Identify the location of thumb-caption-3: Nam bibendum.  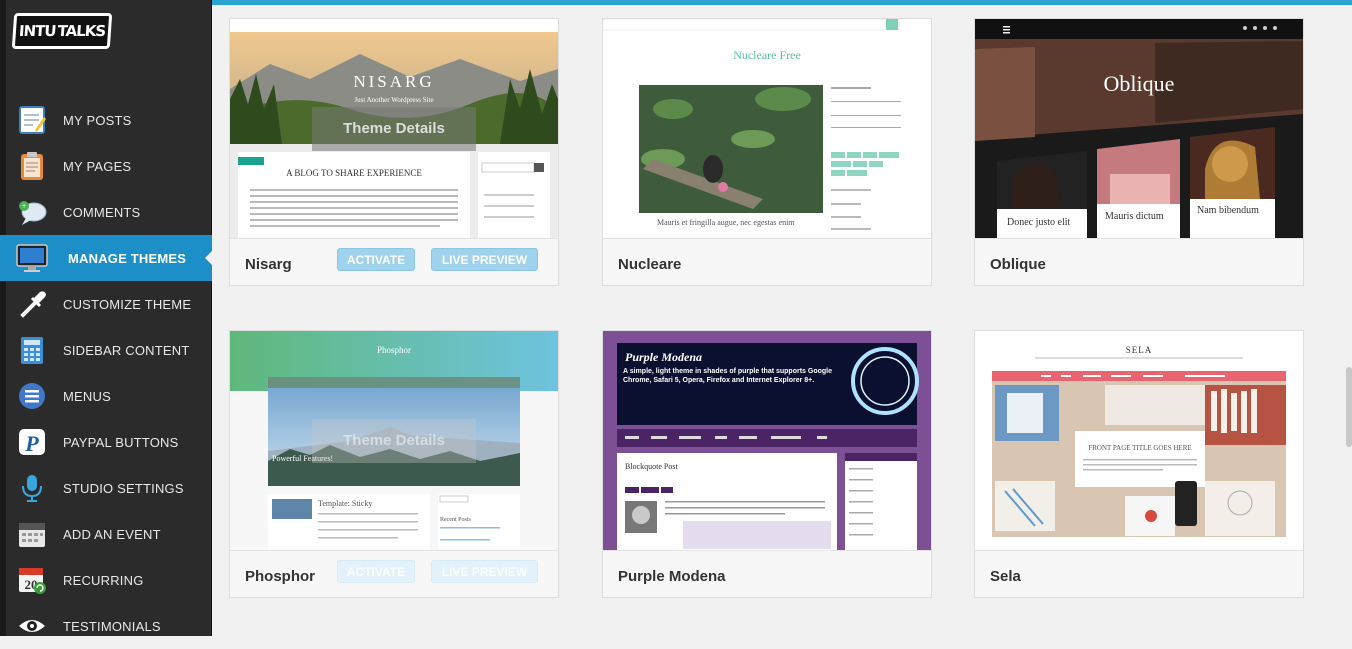
(1228, 210).